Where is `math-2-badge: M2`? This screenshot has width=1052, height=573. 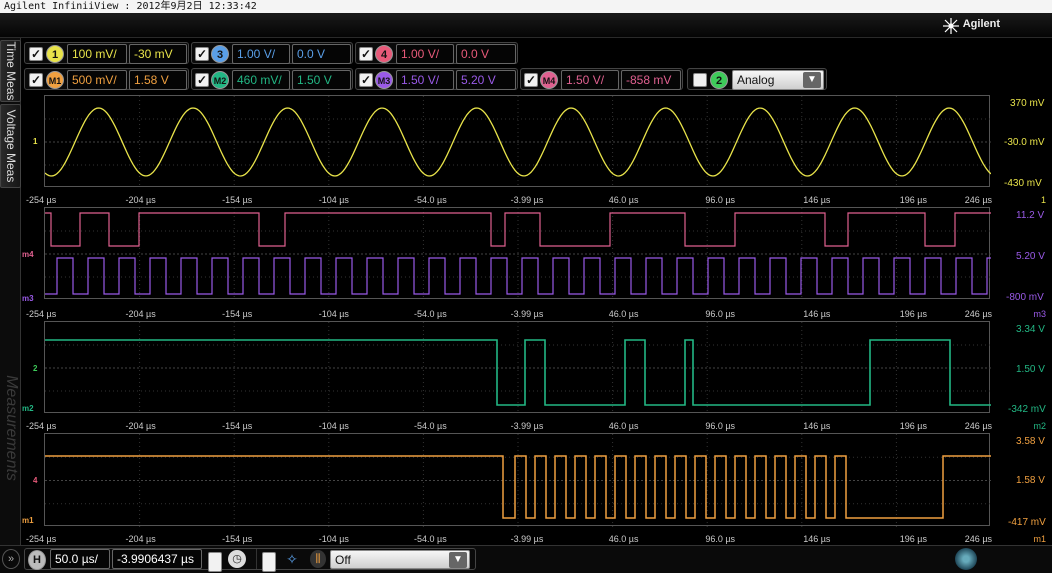 math-2-badge: M2 is located at coordinates (220, 80).